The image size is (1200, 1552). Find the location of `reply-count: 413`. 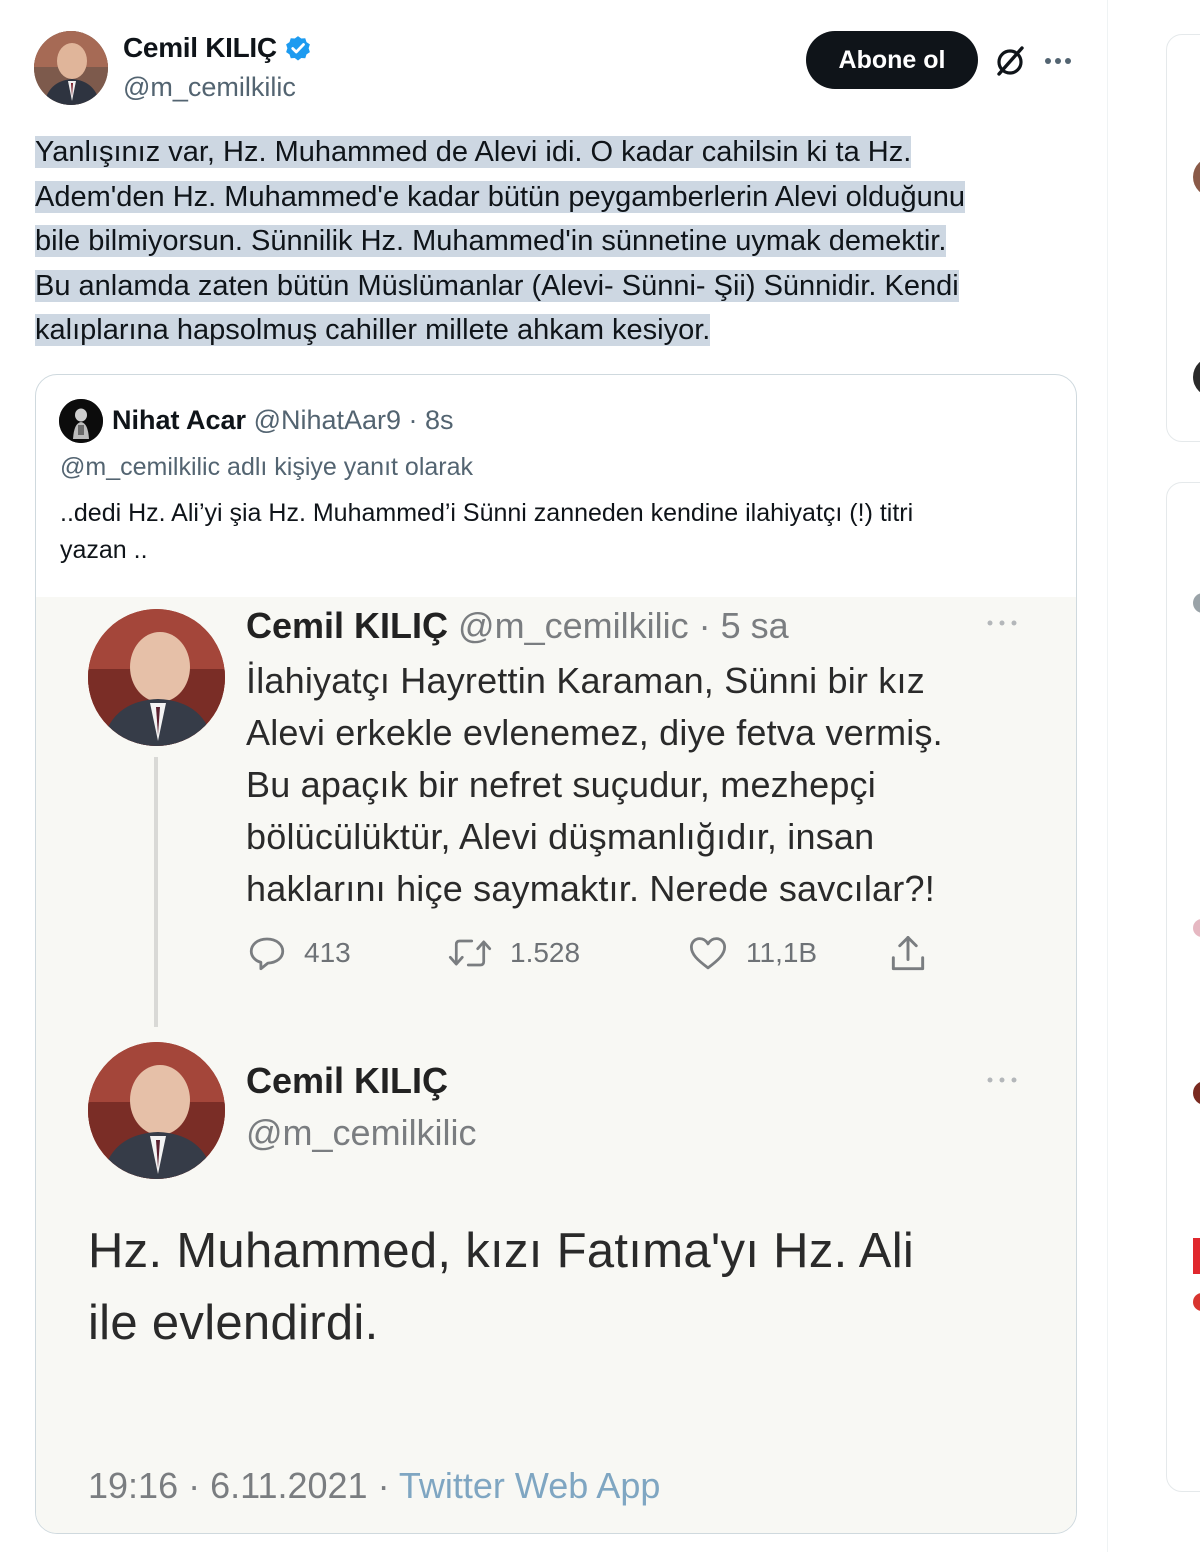

reply-count: 413 is located at coordinates (327, 952).